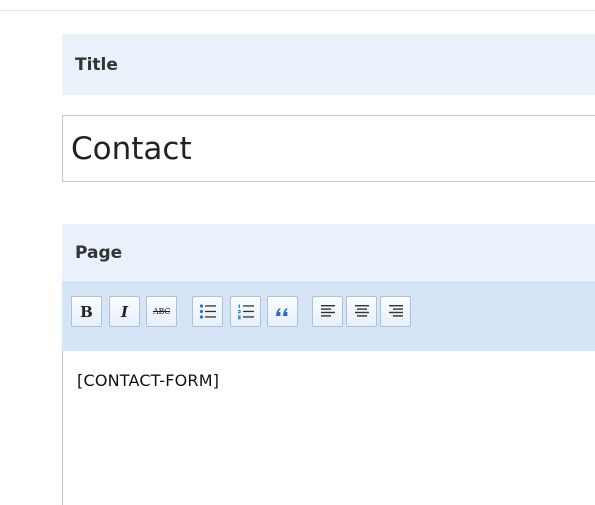 The width and height of the screenshot is (595, 505). Describe the element at coordinates (148, 380) in the screenshot. I see `page-content-text: [CONTACT-FORM]` at that location.